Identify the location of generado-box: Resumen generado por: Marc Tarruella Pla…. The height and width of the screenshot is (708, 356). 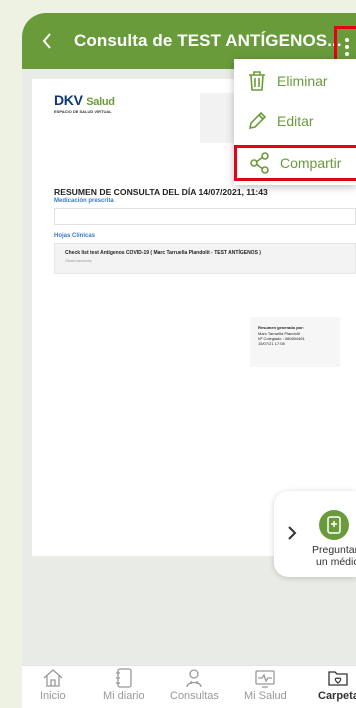
(295, 342).